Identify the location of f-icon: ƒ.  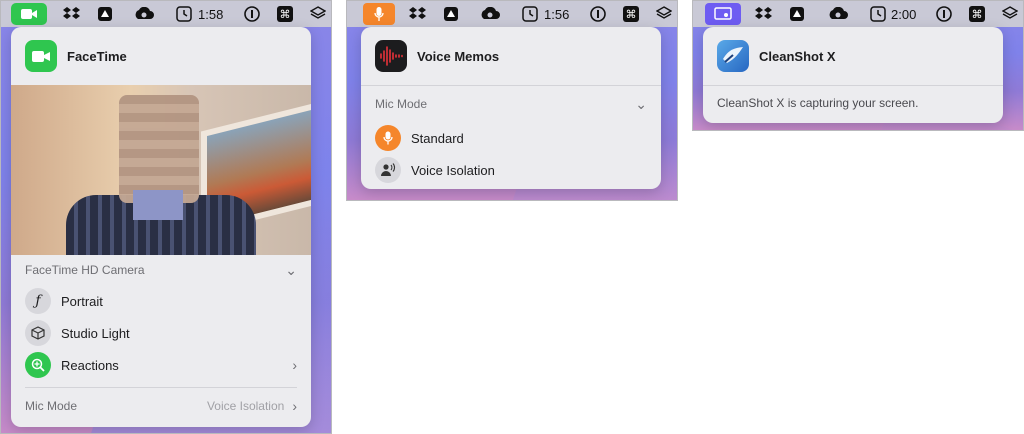
(38, 301).